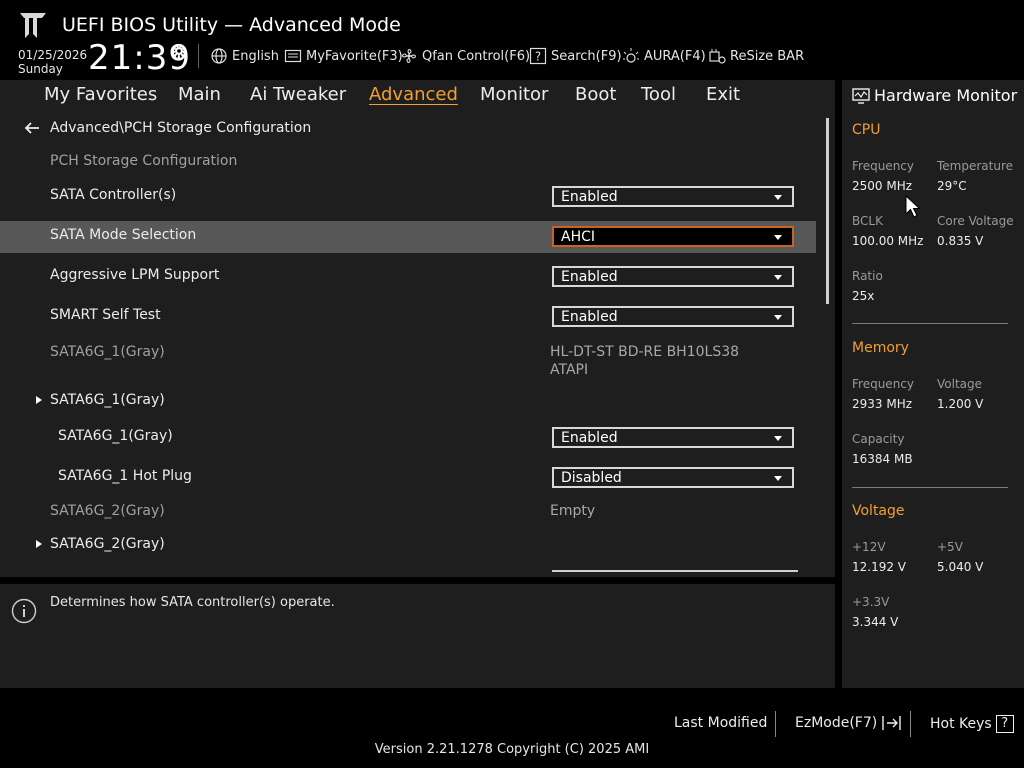  I want to click on cpu-section-title: CPU, so click(866, 130).